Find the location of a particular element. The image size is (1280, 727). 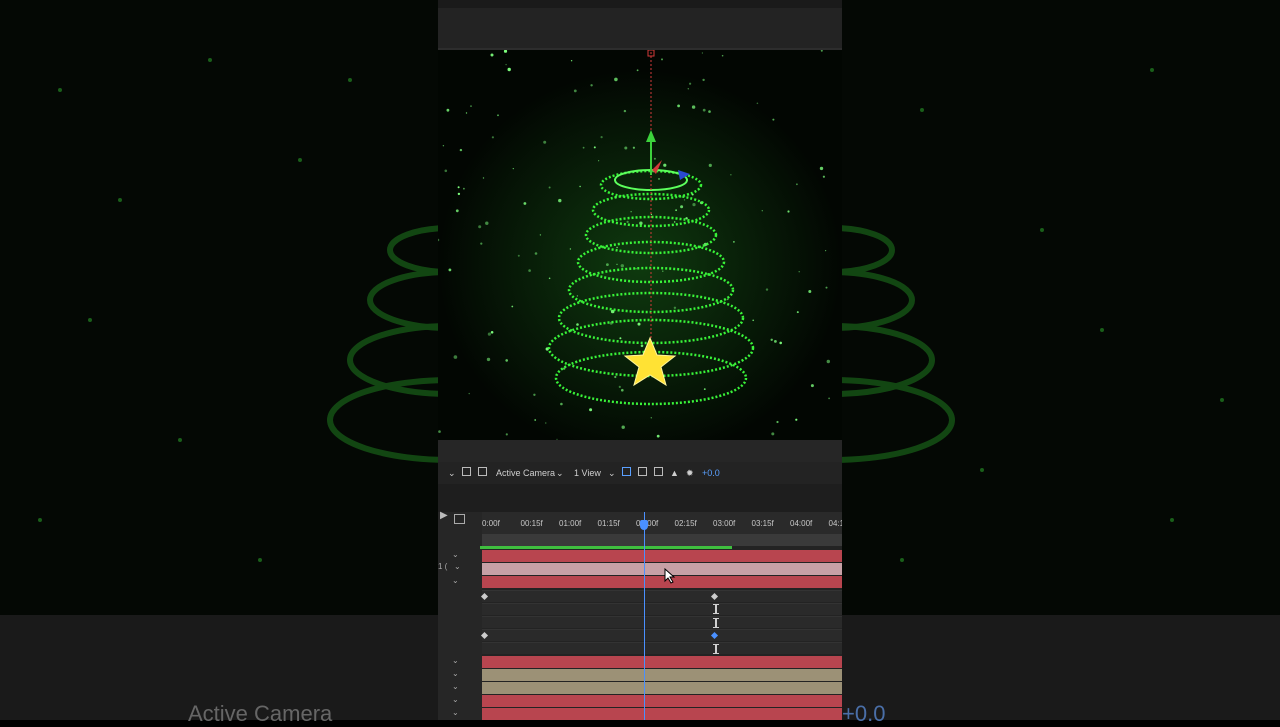

ruler-tick-label: 02:15f is located at coordinates (685, 523).